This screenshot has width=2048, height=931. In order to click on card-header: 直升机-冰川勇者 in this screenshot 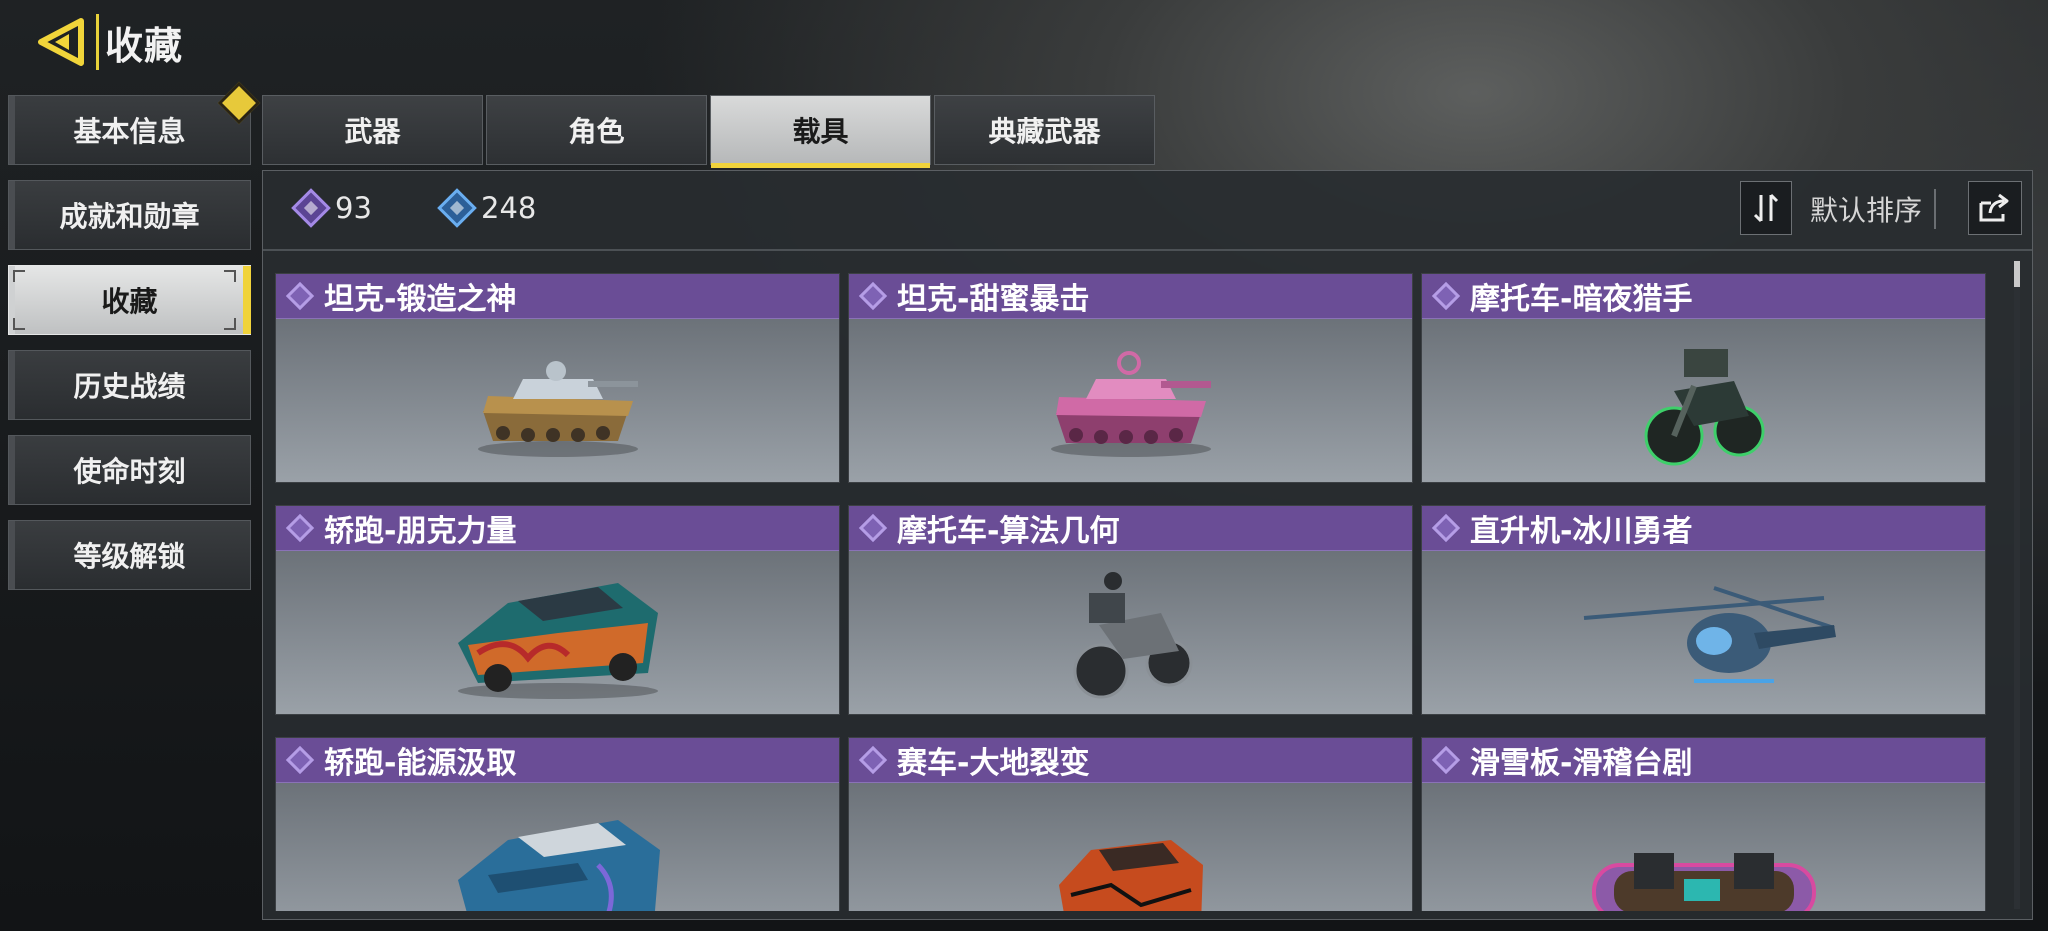, I will do `click(1703, 528)`.